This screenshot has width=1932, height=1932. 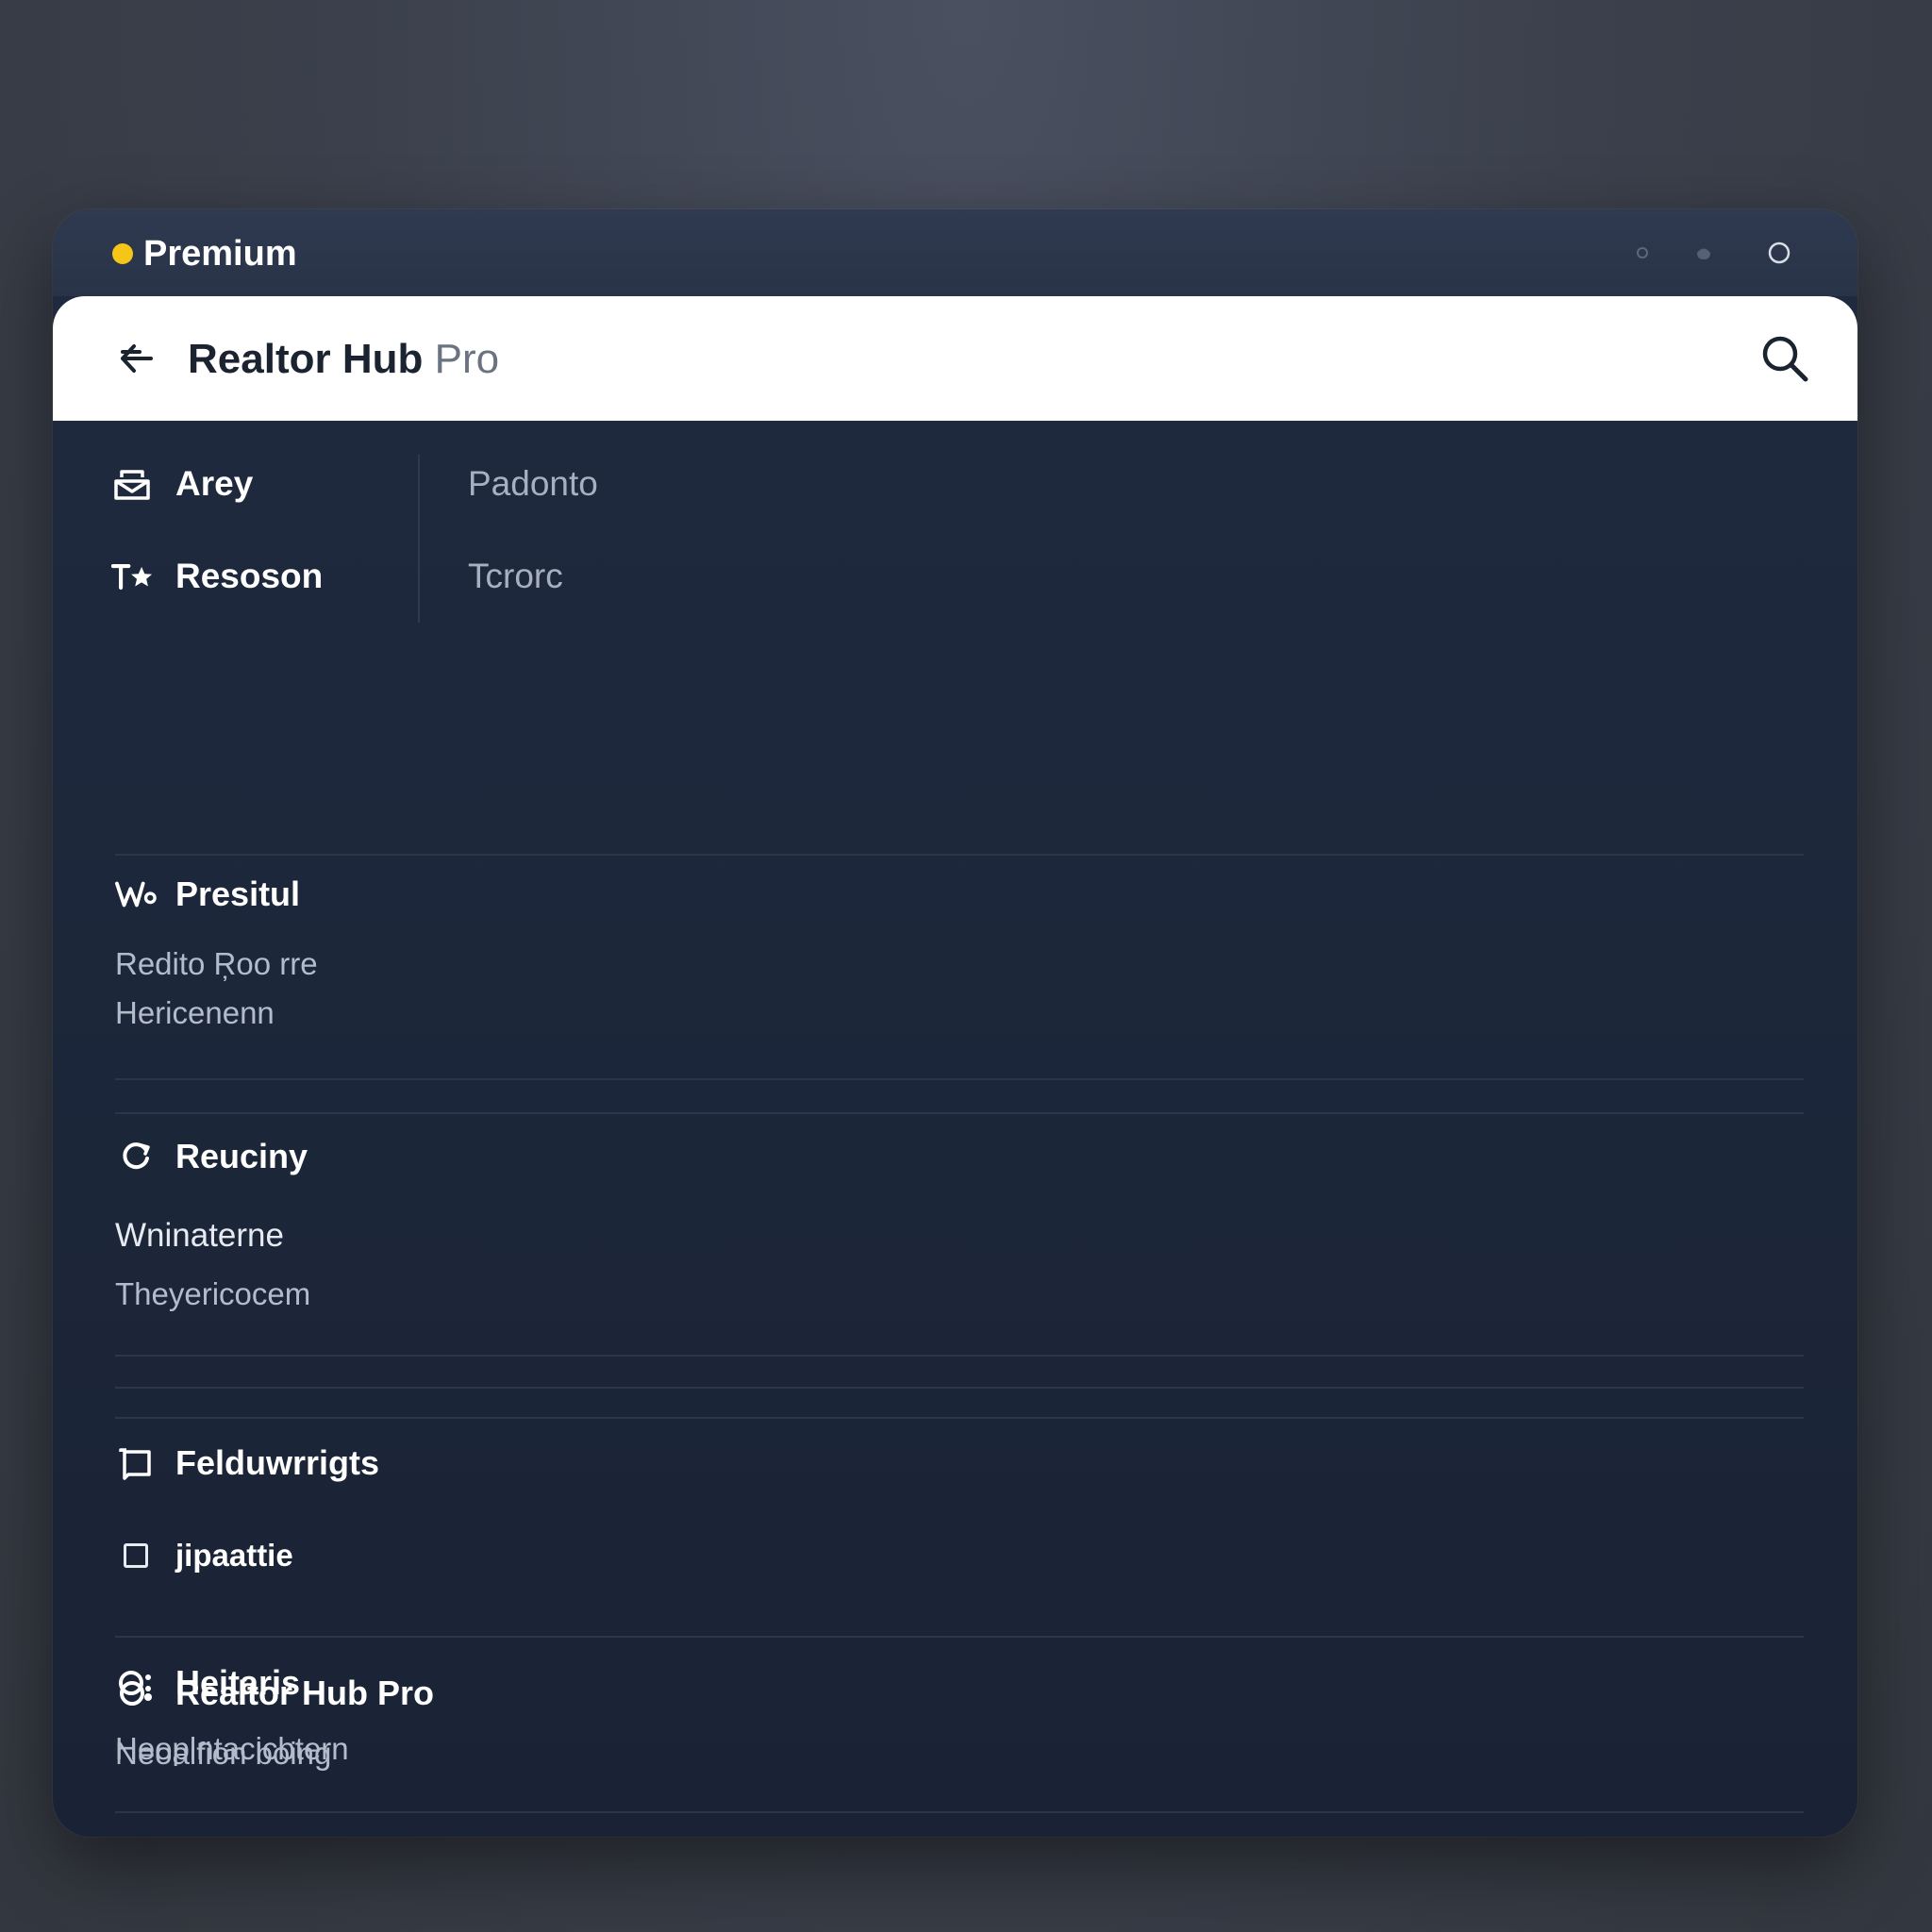 I want to click on nav-value-text: Padonto, so click(x=533, y=484).